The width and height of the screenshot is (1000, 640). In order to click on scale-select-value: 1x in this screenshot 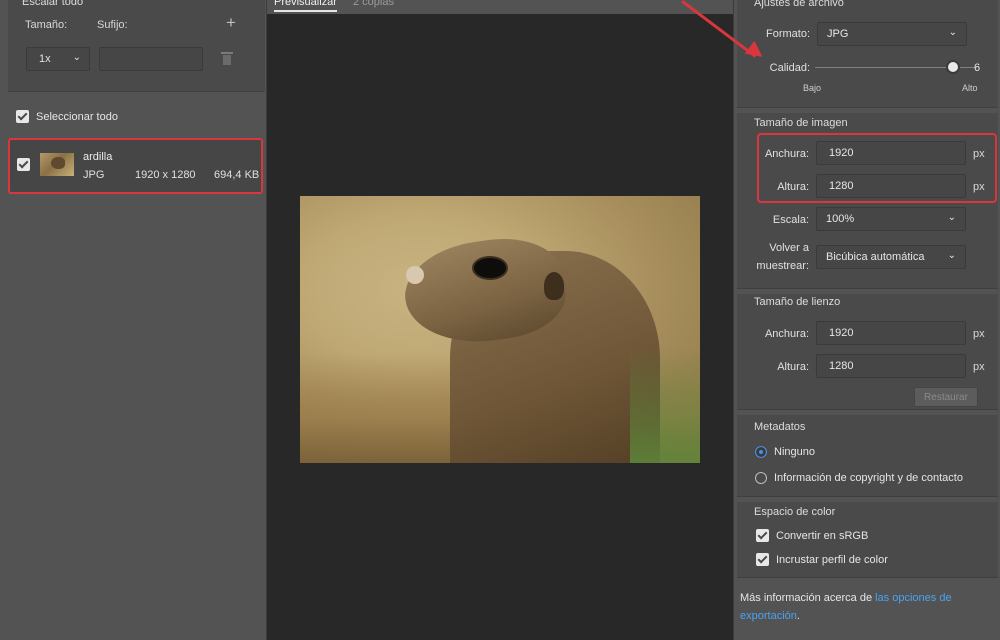, I will do `click(45, 59)`.